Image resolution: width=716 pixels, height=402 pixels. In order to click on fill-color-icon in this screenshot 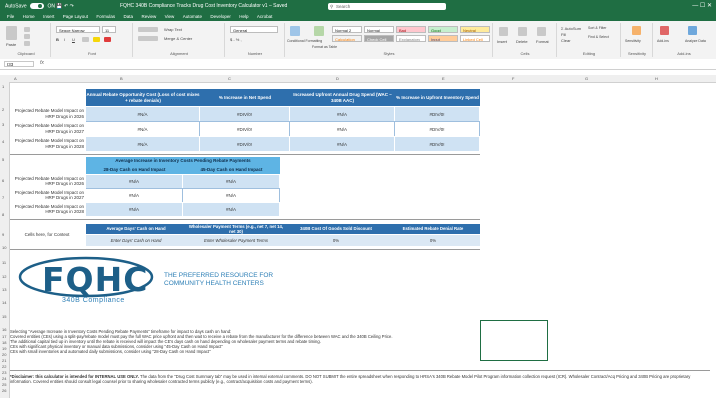, I will do `click(96, 39)`.